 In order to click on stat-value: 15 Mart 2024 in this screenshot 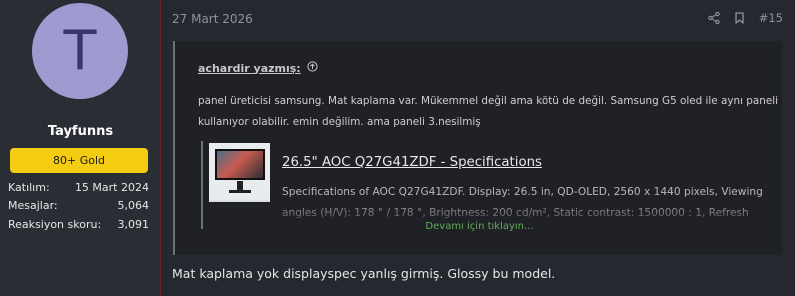, I will do `click(111, 187)`.